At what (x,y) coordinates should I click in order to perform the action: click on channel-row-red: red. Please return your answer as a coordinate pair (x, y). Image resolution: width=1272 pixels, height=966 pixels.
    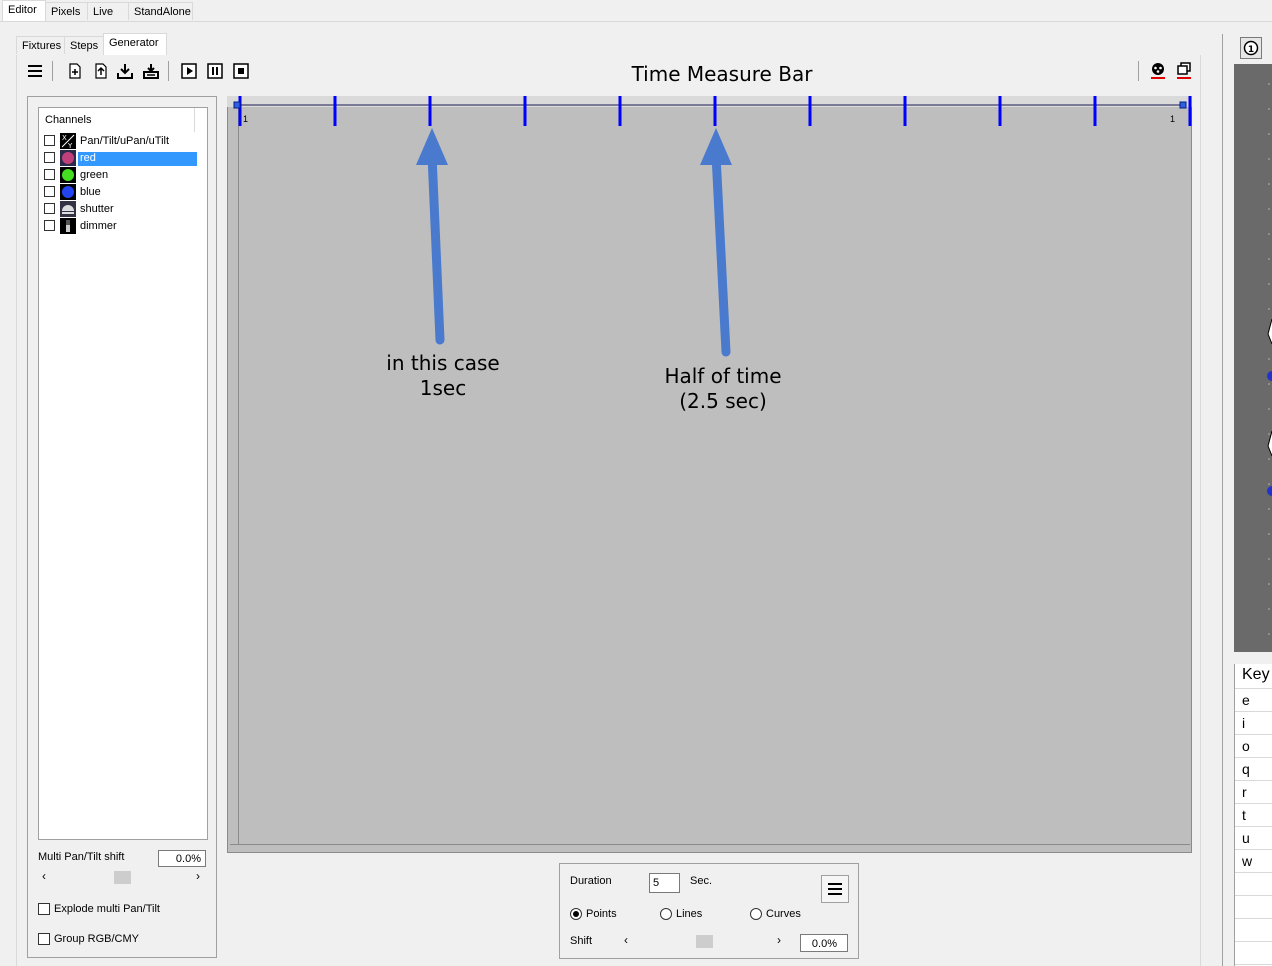
    Looking at the image, I should click on (120, 158).